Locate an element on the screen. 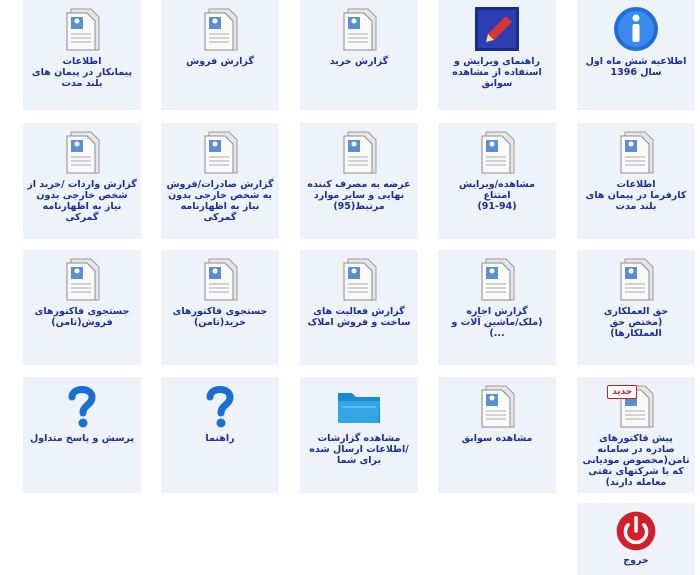  tile-info-6month: اطلاعیه شش ماه اول سال 1396 is located at coordinates (636, 55).